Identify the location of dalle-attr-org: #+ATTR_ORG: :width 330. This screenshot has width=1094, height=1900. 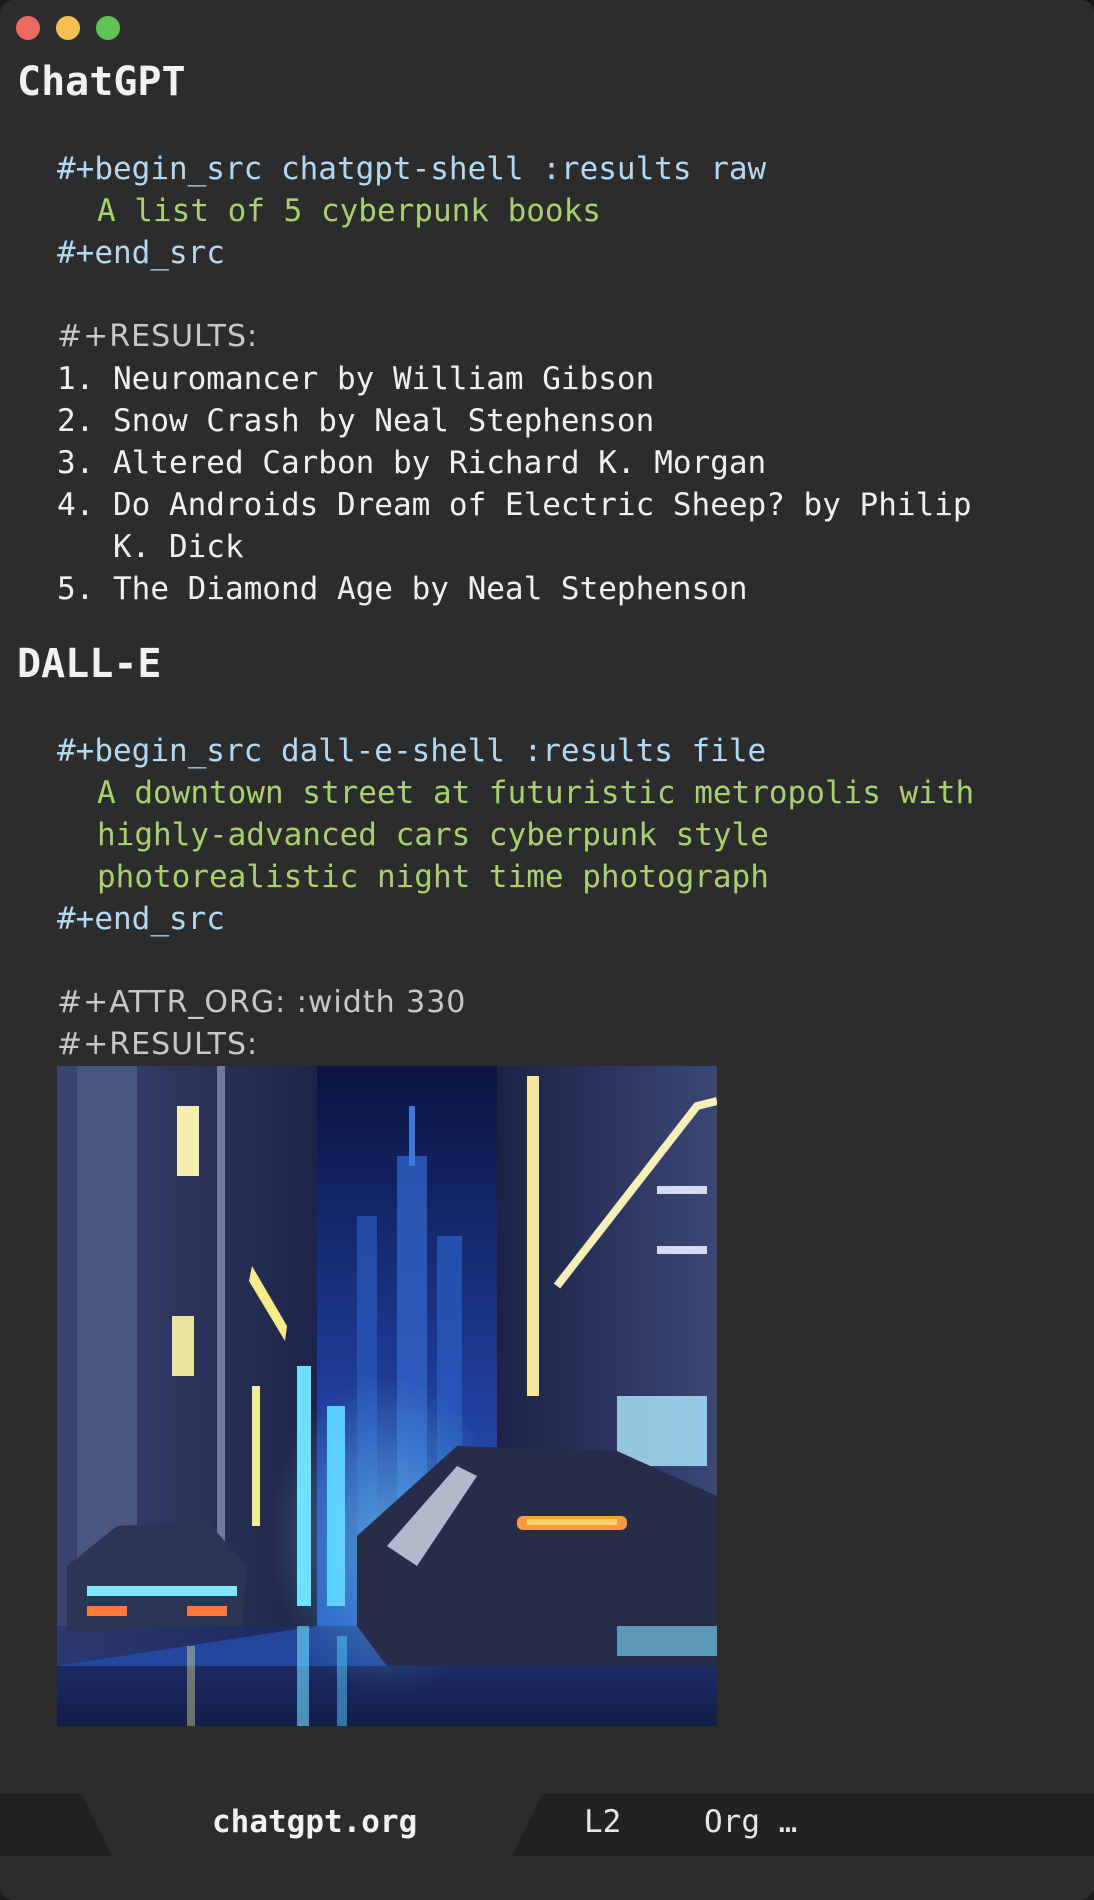
(555, 1003).